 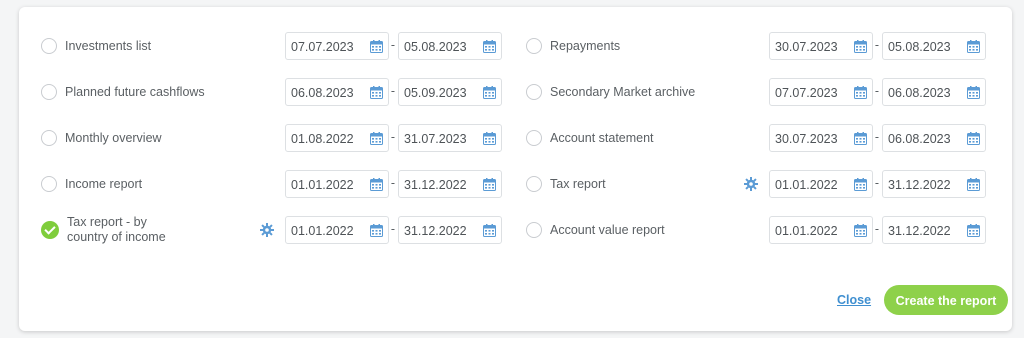 I want to click on create-report-button: Create the report, so click(x=946, y=300).